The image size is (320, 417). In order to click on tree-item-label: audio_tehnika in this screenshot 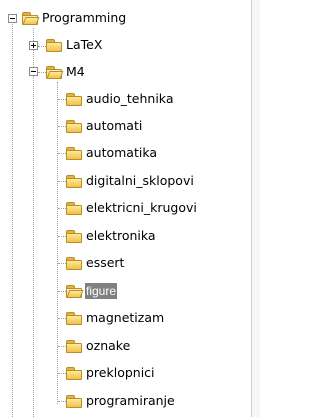, I will do `click(130, 98)`.